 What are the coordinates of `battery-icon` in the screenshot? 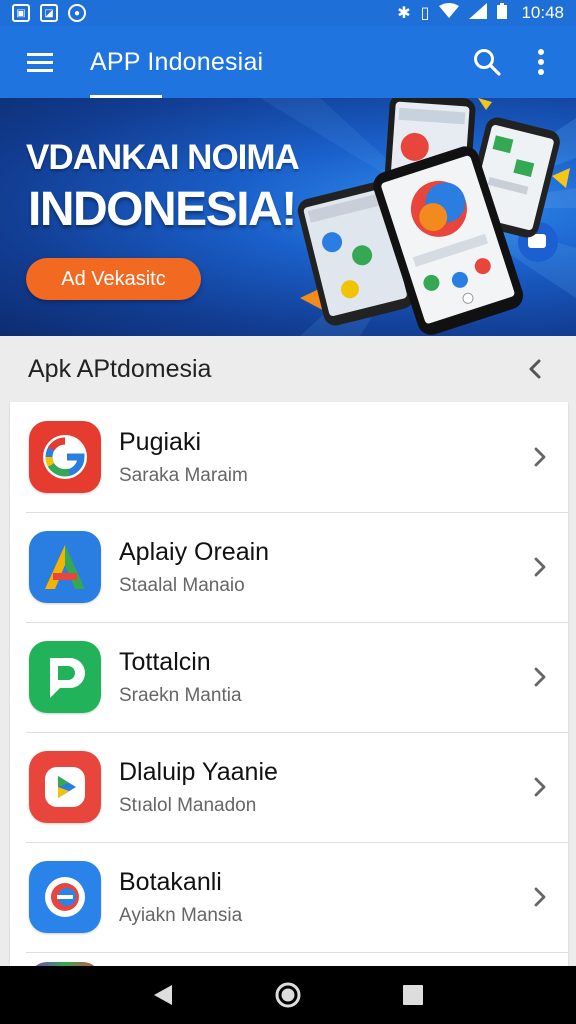 It's located at (502, 13).